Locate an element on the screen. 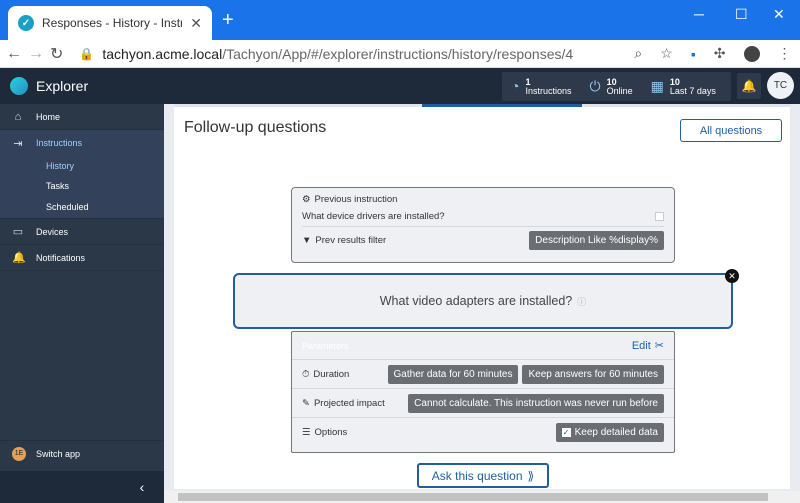 Image resolution: width=800 pixels, height=503 pixels. search-icon: ⌕ is located at coordinates (638, 53).